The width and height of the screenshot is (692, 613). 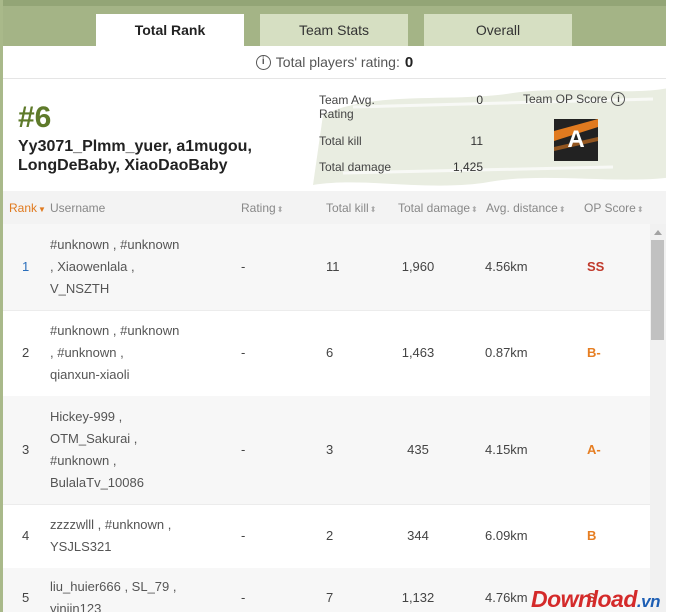 What do you see at coordinates (351, 208) in the screenshot?
I see `column-header-total-kill: Total kill⬍` at bounding box center [351, 208].